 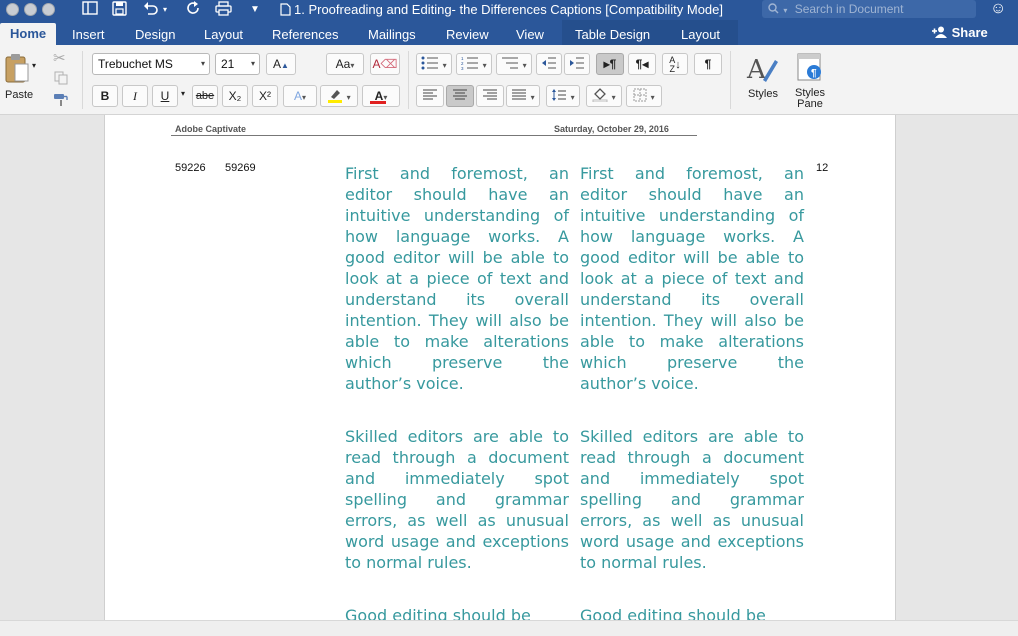 What do you see at coordinates (336, 96) in the screenshot?
I see `highlighter-icon` at bounding box center [336, 96].